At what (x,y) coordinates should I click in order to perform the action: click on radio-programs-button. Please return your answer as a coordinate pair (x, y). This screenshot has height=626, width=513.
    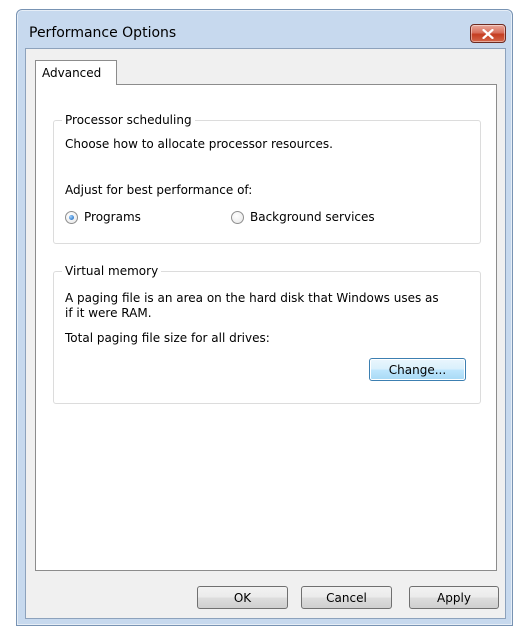
    Looking at the image, I should click on (71, 217).